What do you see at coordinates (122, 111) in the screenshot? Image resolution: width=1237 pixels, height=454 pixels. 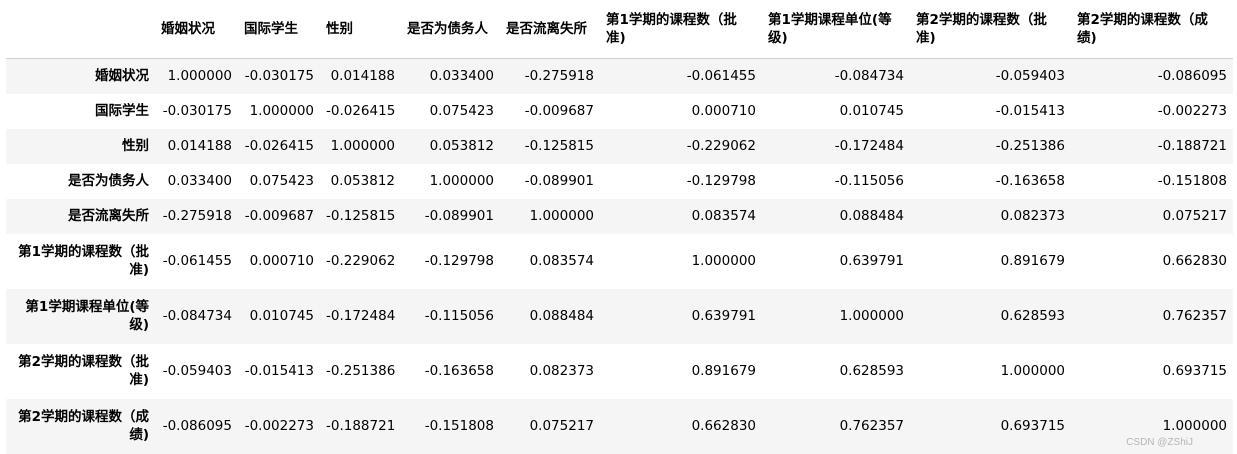 I see `row-label: 国际学生` at bounding box center [122, 111].